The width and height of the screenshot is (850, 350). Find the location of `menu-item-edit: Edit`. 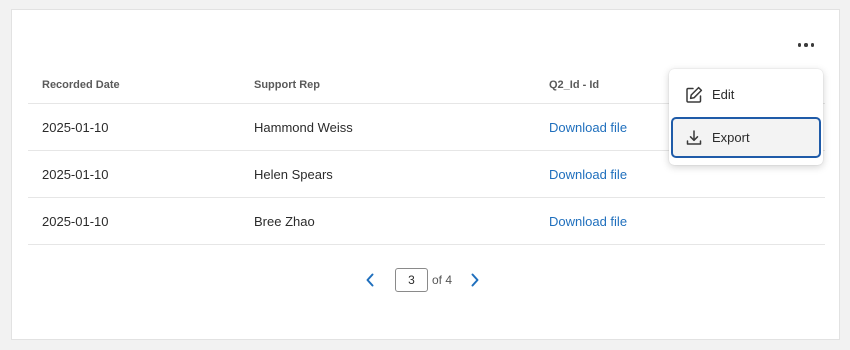

menu-item-edit: Edit is located at coordinates (746, 94).